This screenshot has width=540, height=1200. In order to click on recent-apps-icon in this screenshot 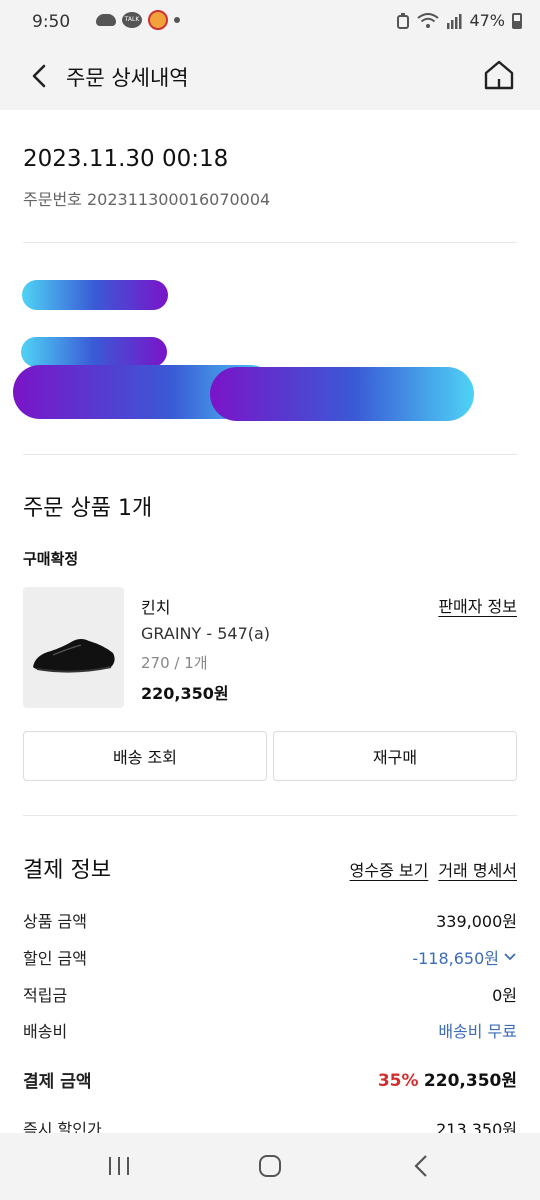, I will do `click(119, 1166)`.